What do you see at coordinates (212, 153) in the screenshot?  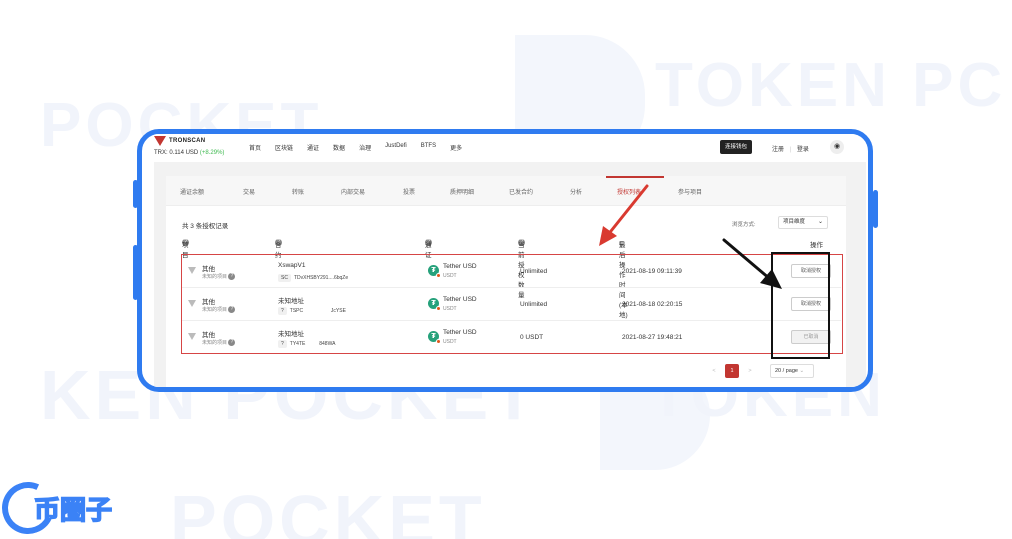 I see `trx-price-change: (+8.29%)` at bounding box center [212, 153].